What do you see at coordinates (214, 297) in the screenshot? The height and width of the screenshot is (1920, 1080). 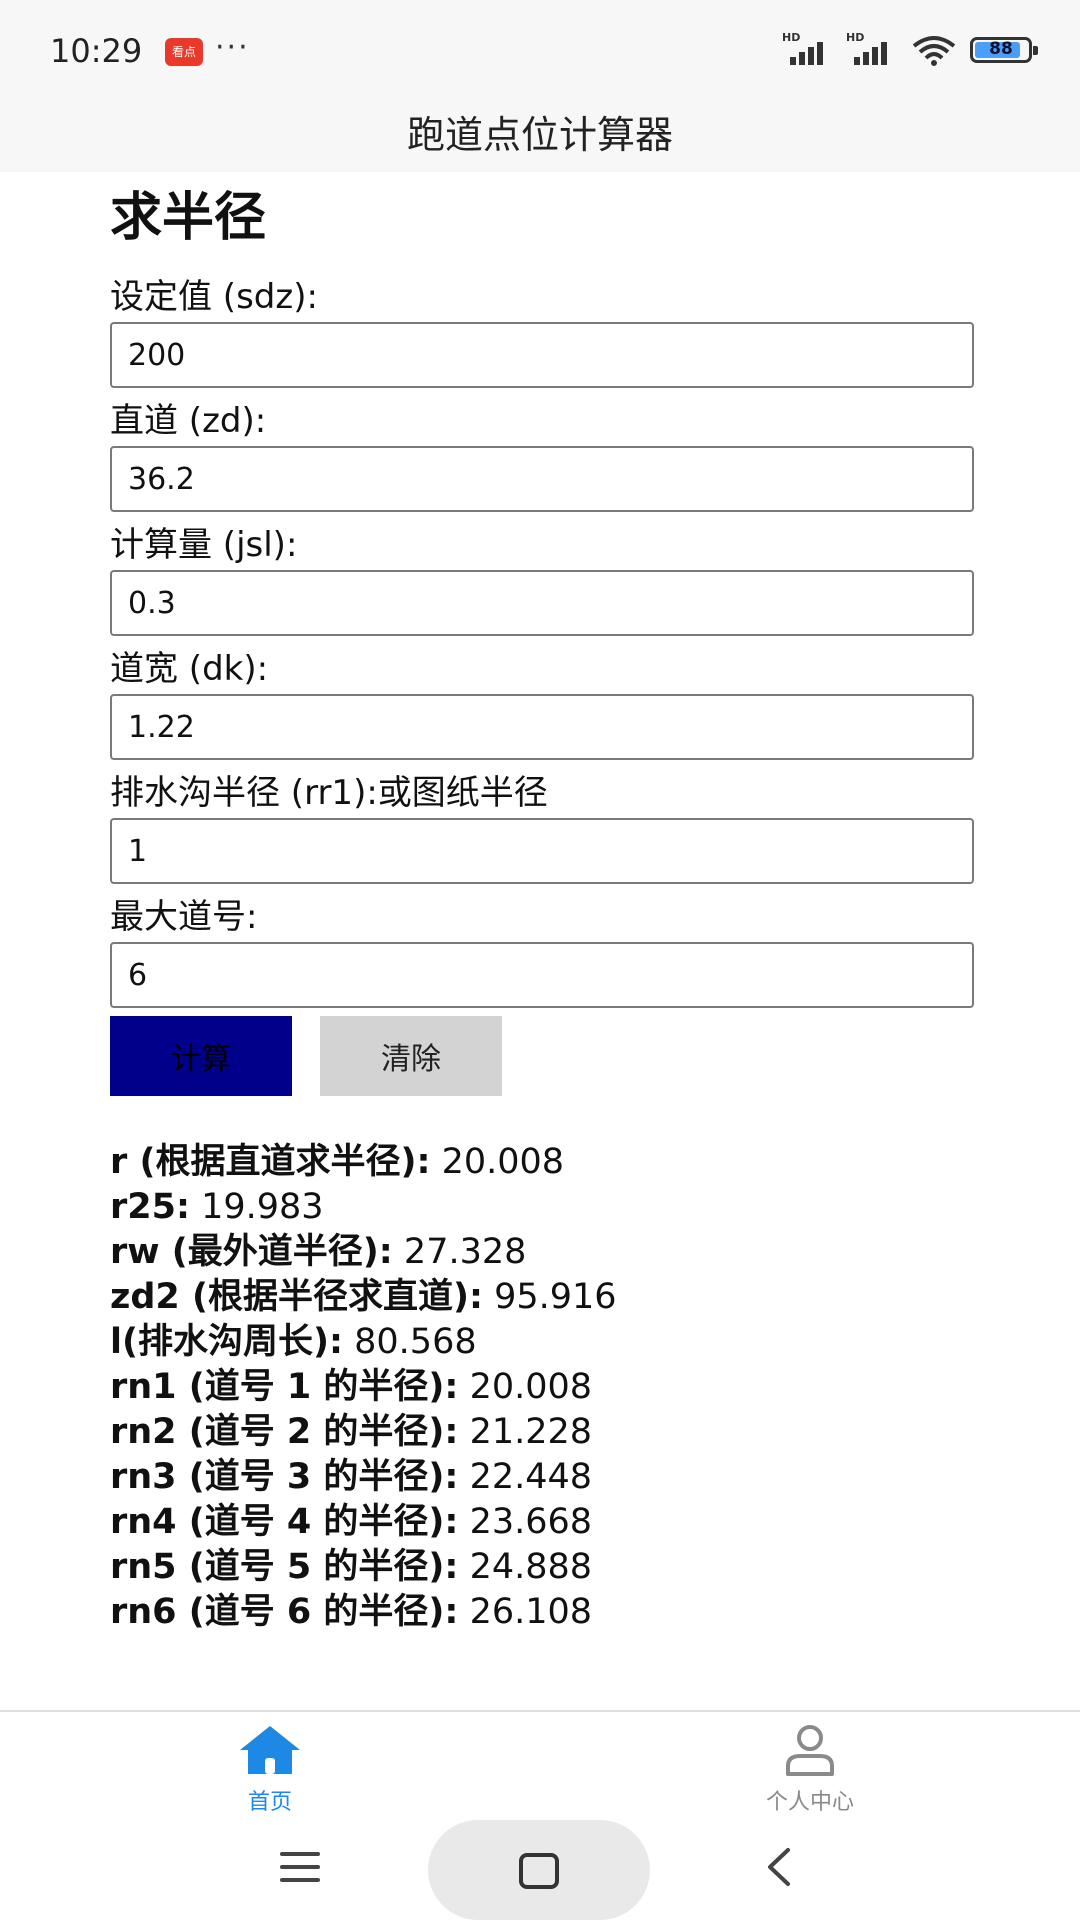 I see `sdz-label: 设定值 (sdz):` at bounding box center [214, 297].